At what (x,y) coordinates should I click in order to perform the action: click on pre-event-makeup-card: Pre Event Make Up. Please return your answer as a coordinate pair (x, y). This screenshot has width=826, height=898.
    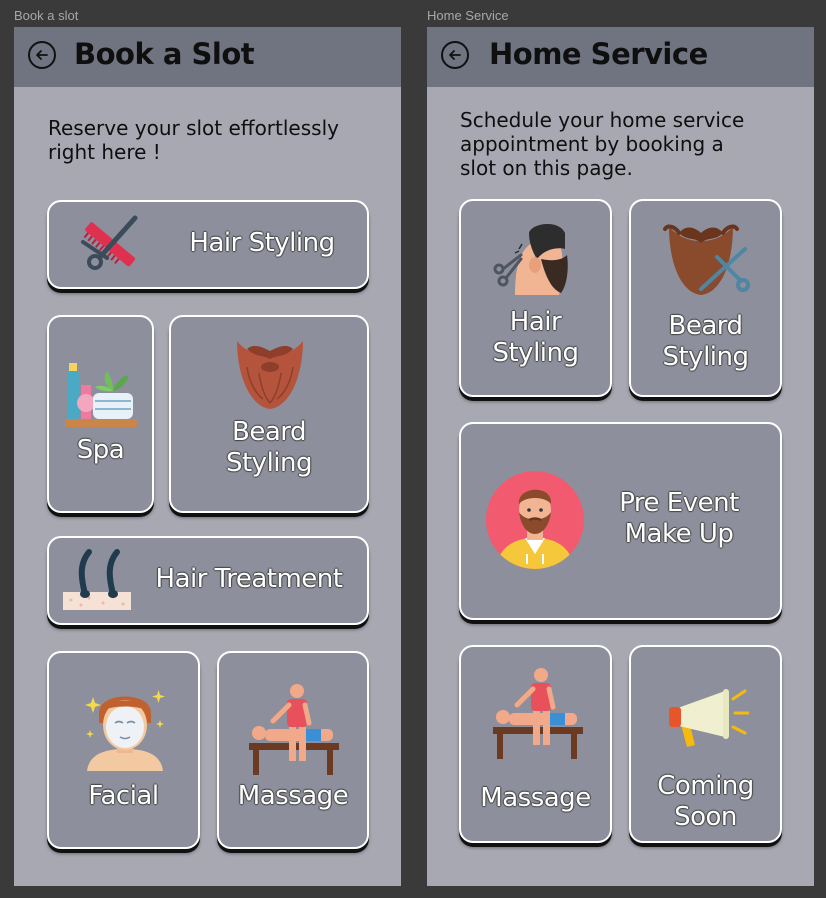
    Looking at the image, I should click on (620, 521).